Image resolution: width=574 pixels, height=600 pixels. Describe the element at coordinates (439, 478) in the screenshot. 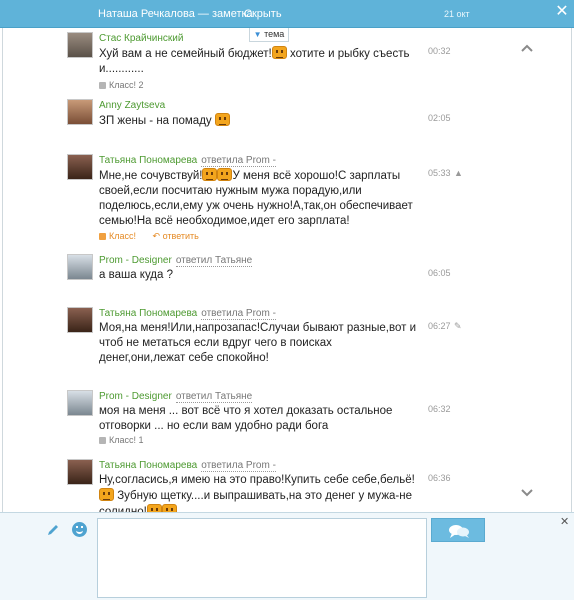

I see `message-time: 06:36` at that location.